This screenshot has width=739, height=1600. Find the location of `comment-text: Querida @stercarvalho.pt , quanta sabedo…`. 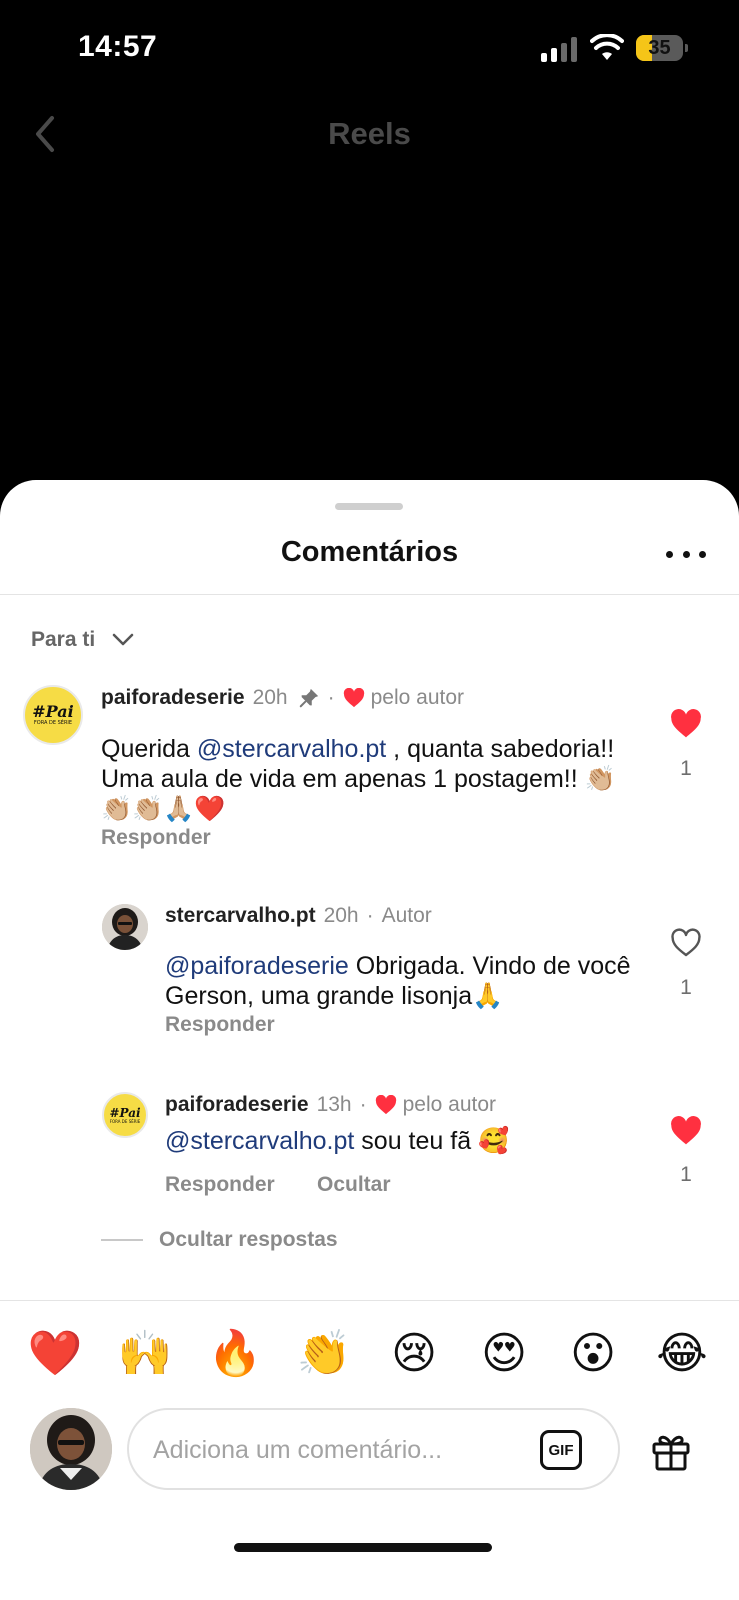

comment-text: Querida @stercarvalho.pt , quanta sabedo… is located at coordinates (366, 779).